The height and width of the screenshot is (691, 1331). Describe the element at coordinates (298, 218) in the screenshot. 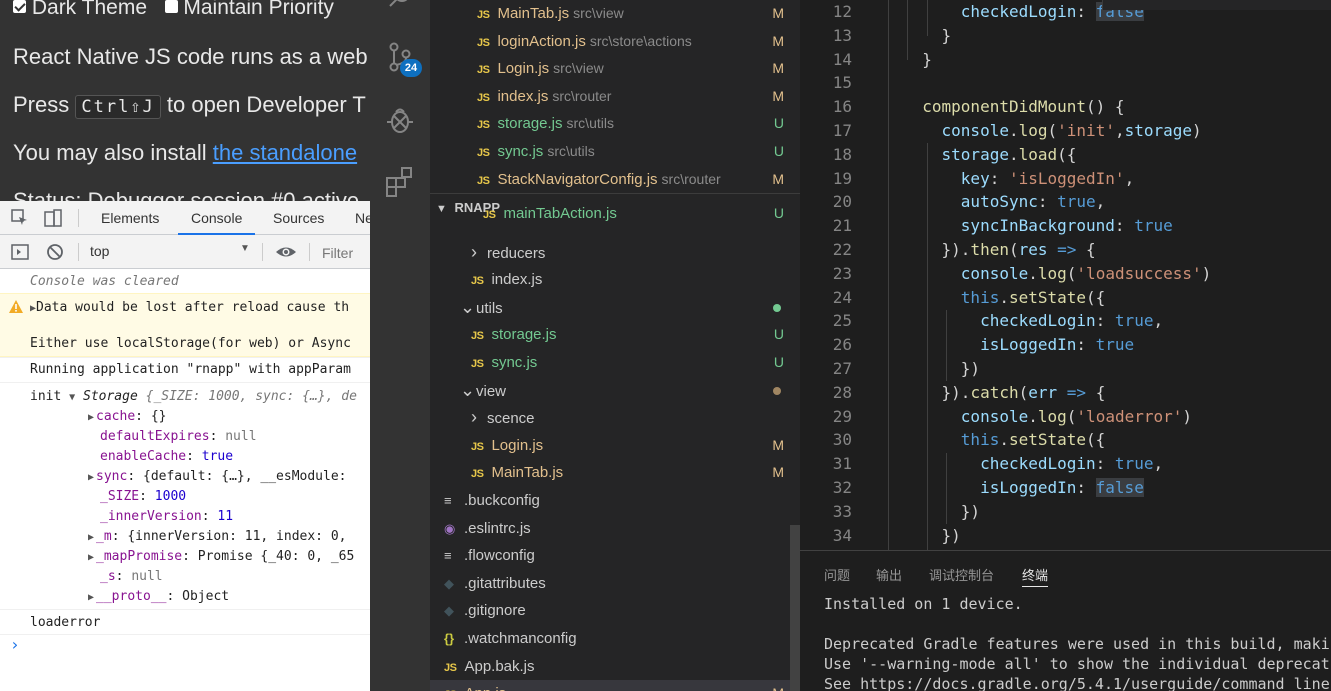

I see `tab-sources: Sources` at that location.